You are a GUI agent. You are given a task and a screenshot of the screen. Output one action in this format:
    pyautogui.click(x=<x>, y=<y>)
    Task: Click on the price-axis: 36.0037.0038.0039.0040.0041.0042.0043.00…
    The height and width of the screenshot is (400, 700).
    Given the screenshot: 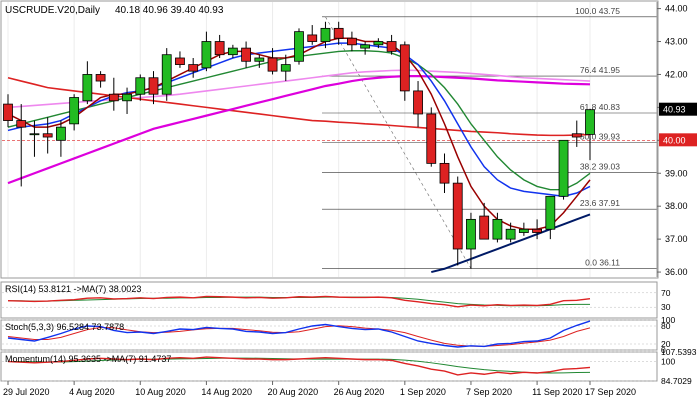 What is the action you would take?
    pyautogui.click(x=676, y=139)
    